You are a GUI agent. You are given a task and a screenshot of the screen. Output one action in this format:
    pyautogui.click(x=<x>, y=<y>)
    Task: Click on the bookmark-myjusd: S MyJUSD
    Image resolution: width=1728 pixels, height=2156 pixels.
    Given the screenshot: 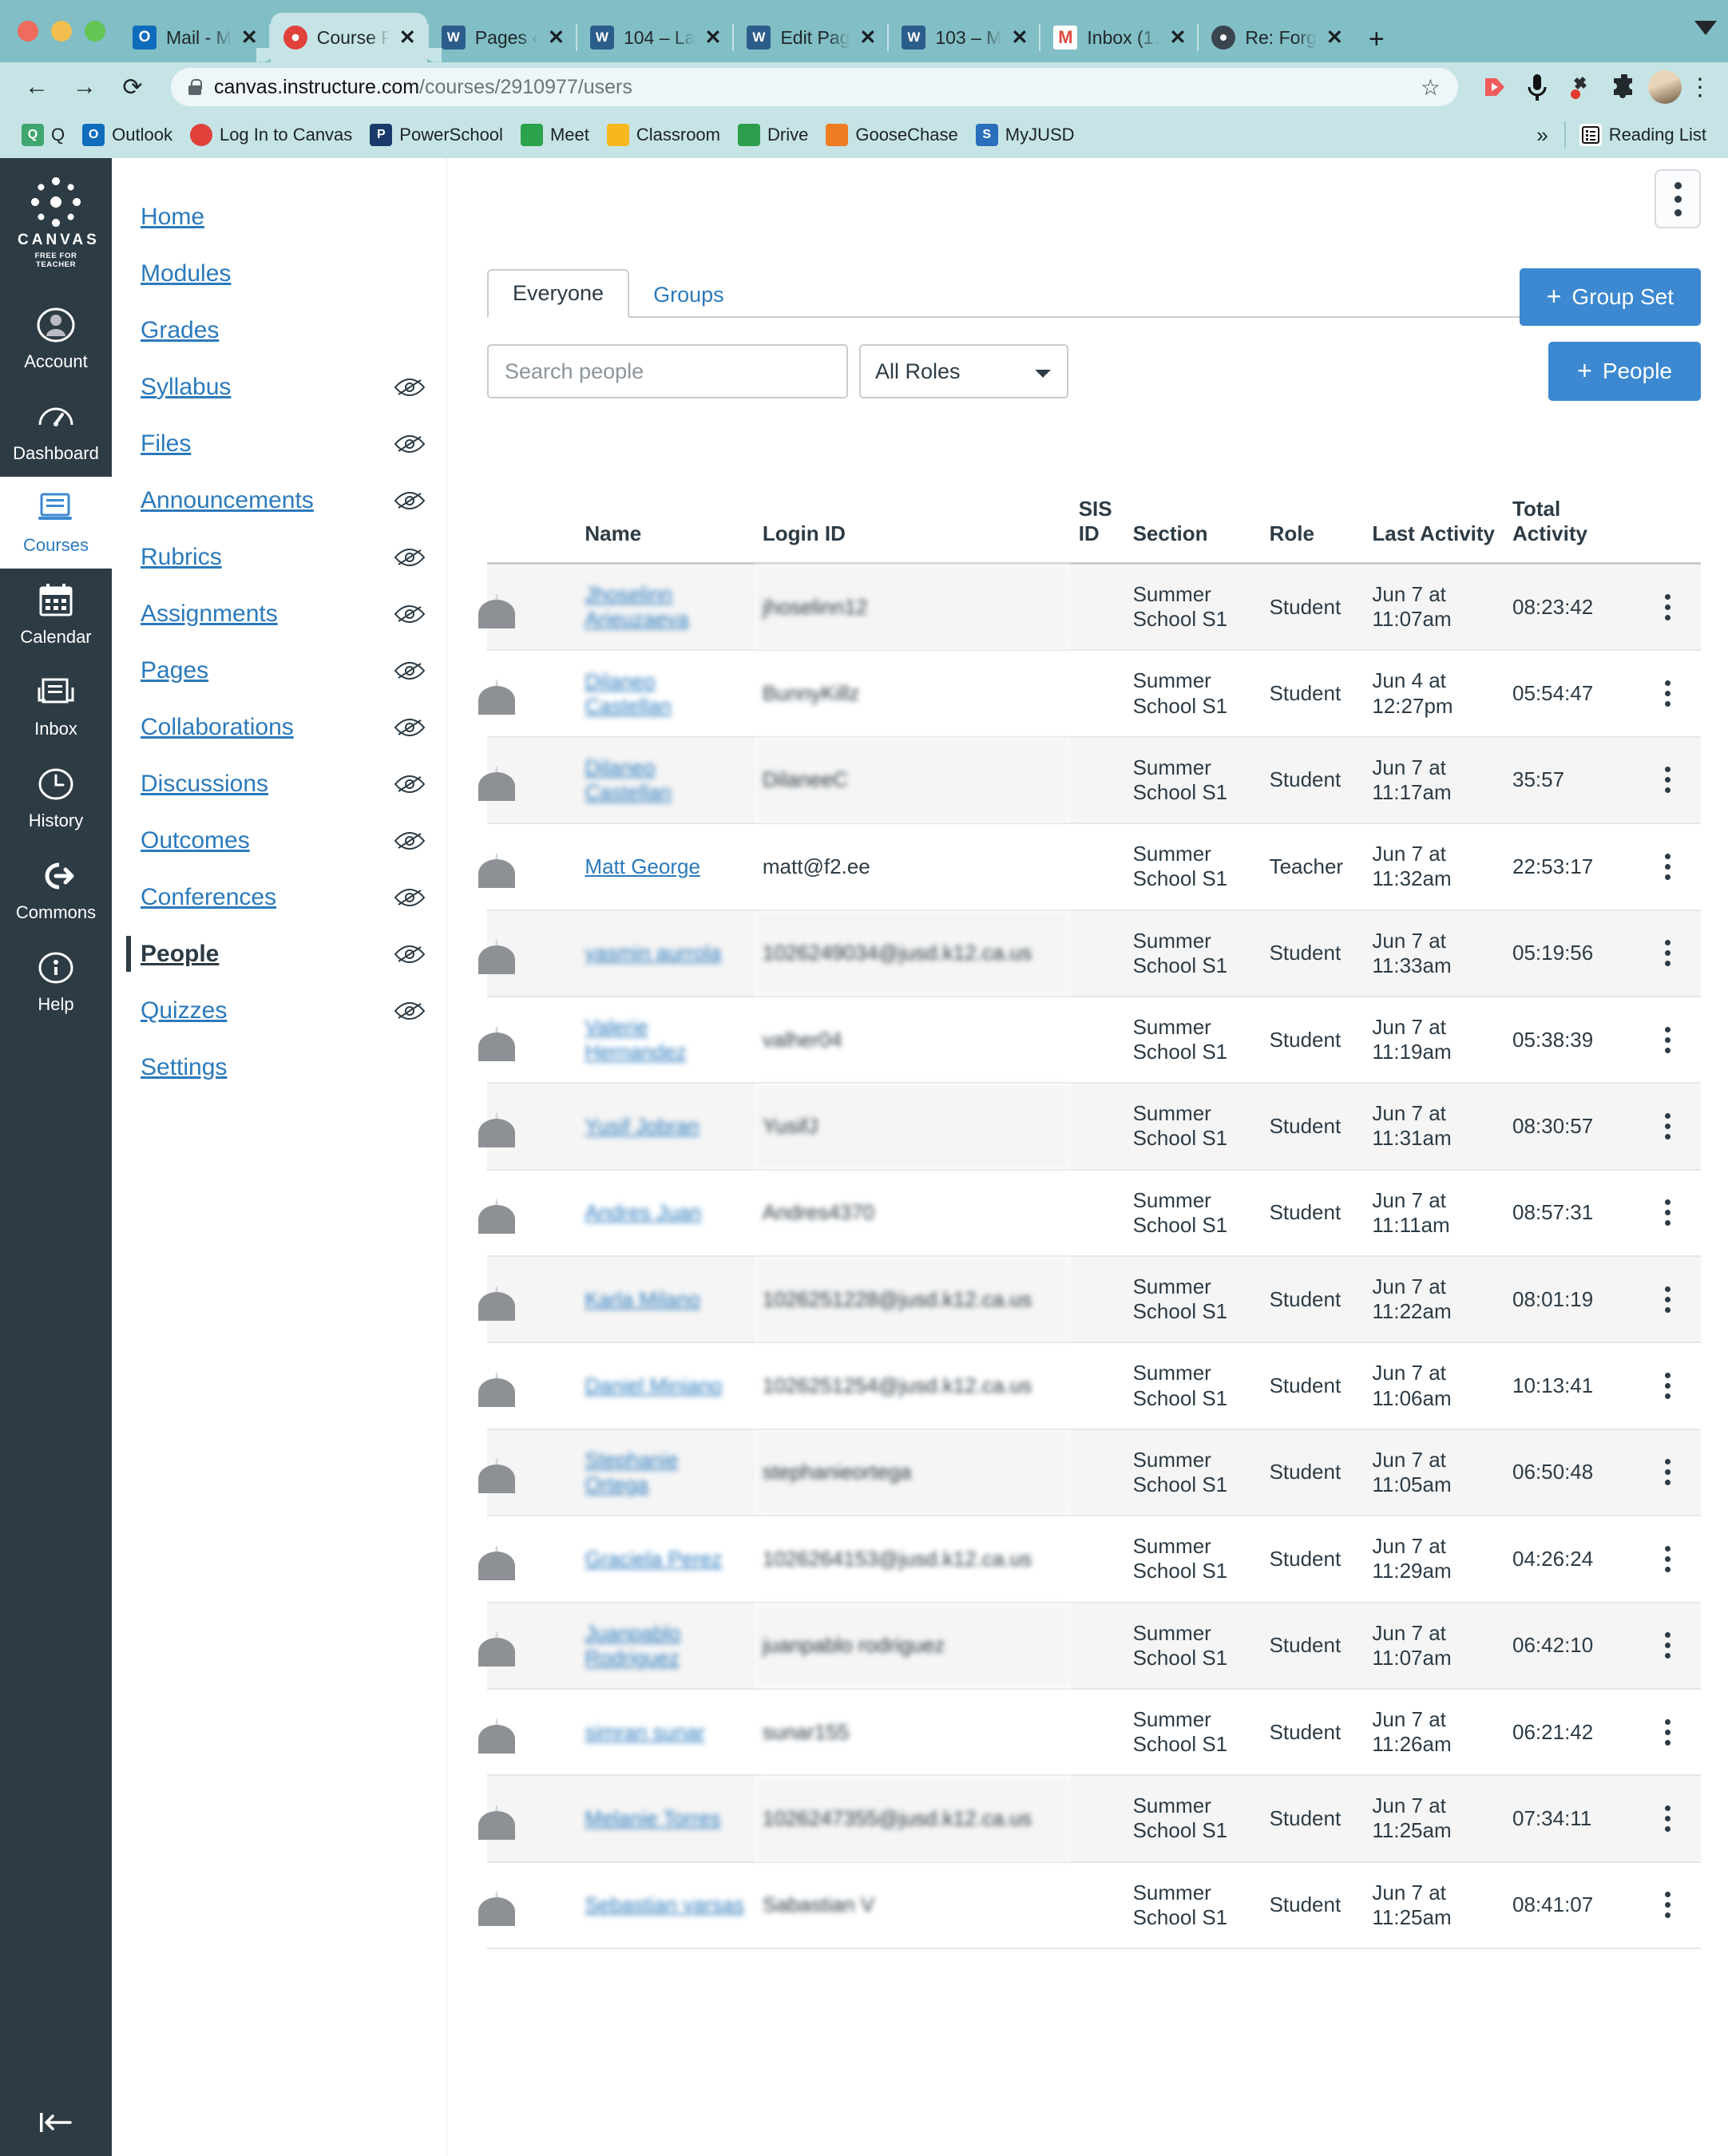 What is the action you would take?
    pyautogui.click(x=1025, y=135)
    